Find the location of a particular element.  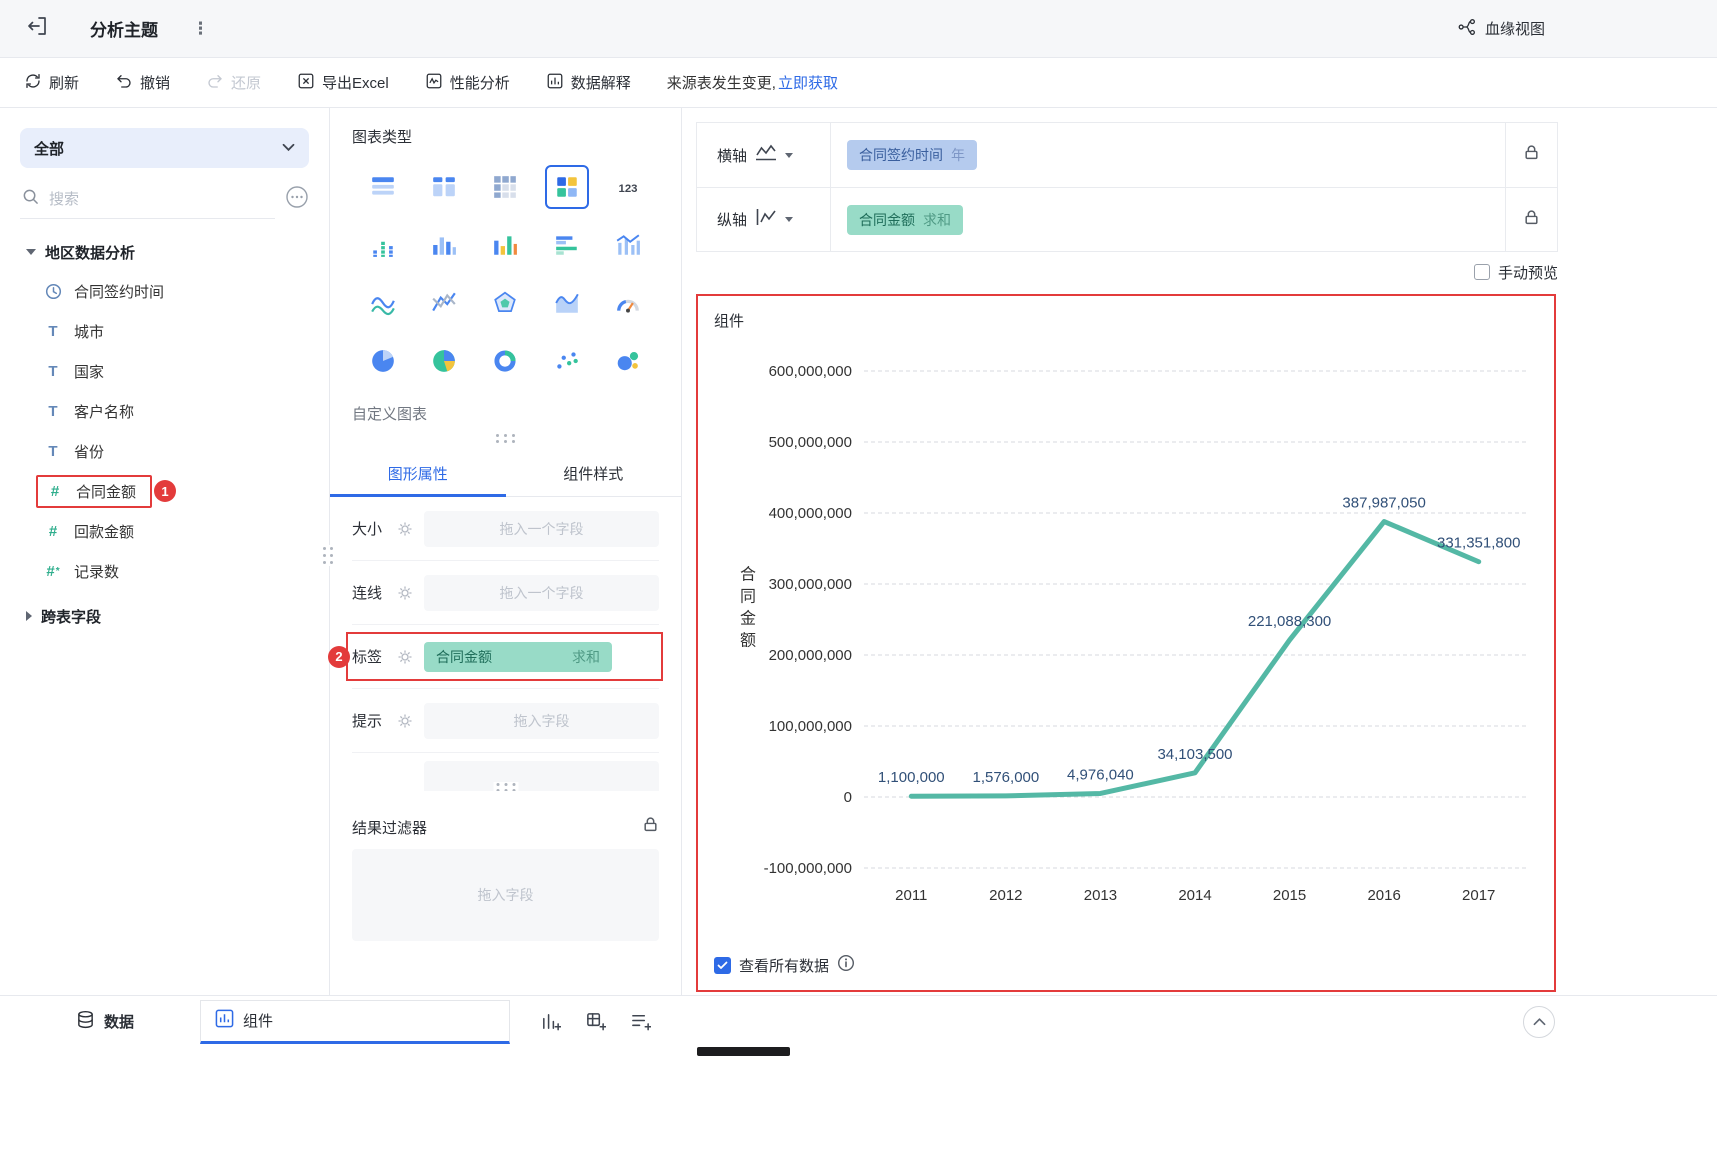

chart-type-multi-column-icon is located at coordinates (505, 245).